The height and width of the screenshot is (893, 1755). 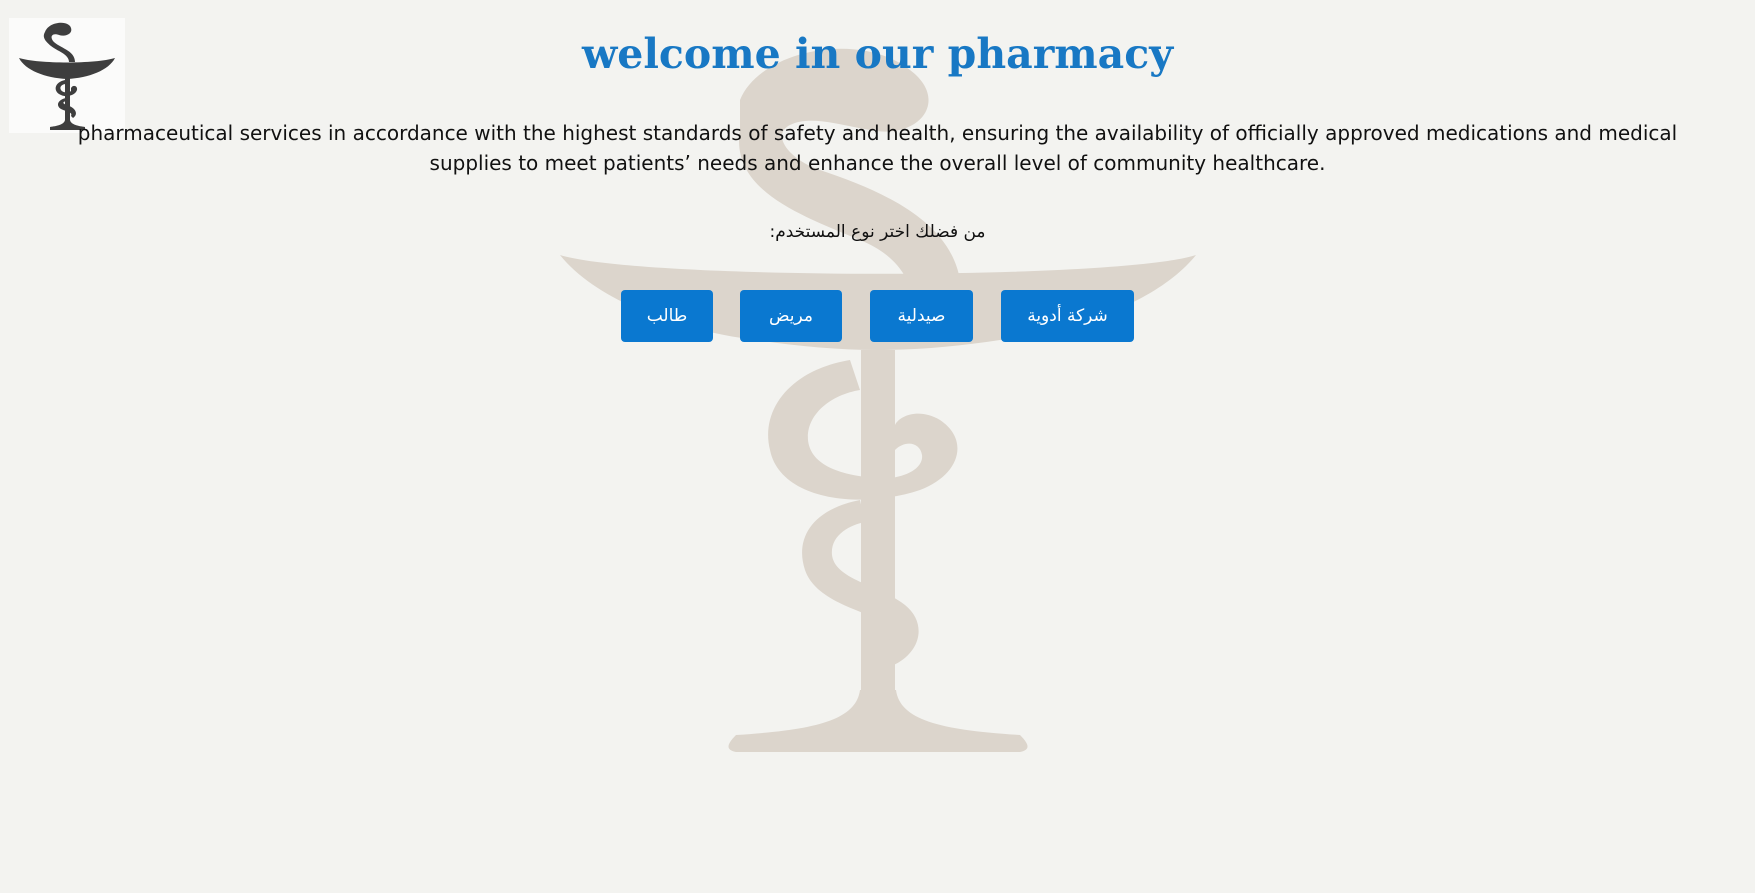 What do you see at coordinates (1067, 316) in the screenshot?
I see `pharma-company-button: شركة أدوية` at bounding box center [1067, 316].